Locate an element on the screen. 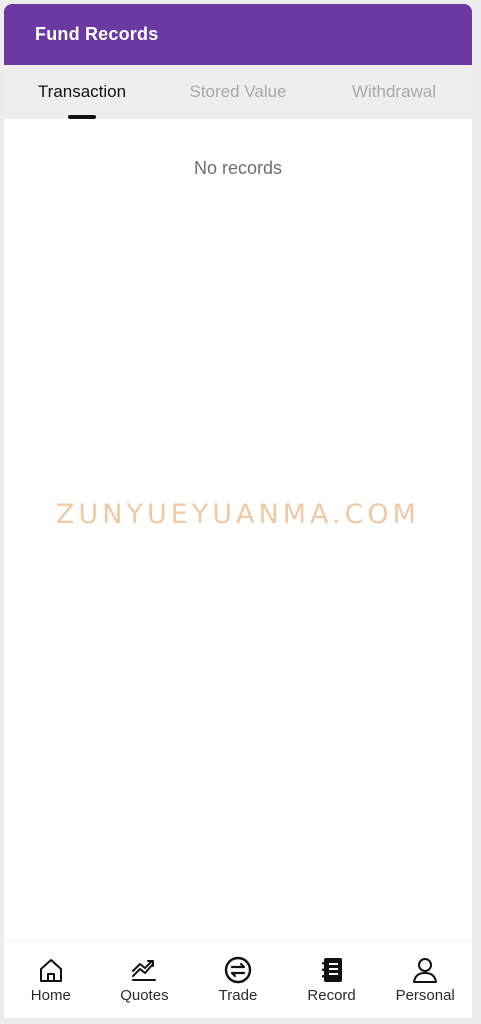  nav-label: Home is located at coordinates (50, 995).